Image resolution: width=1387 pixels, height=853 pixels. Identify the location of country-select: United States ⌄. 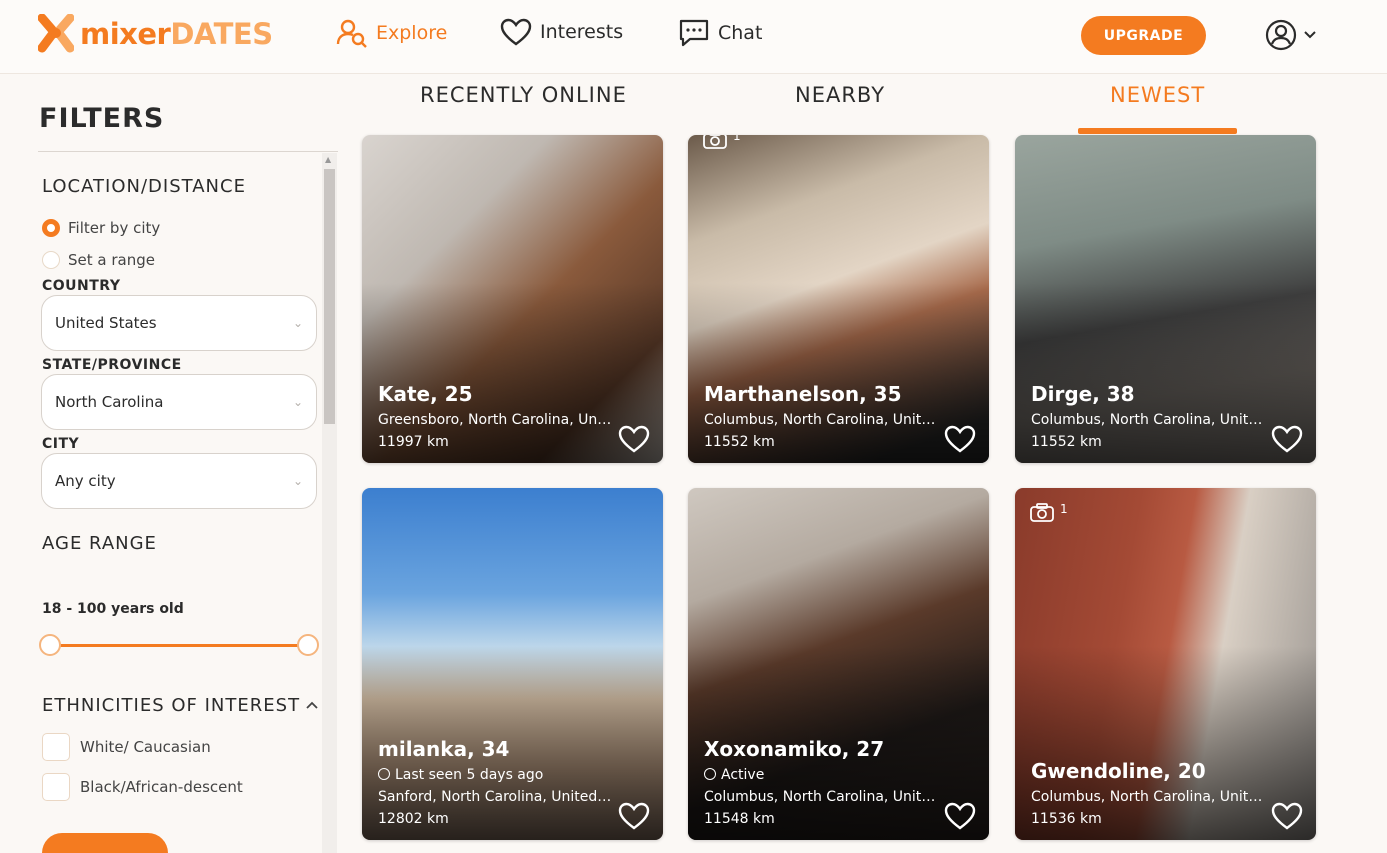
(179, 323).